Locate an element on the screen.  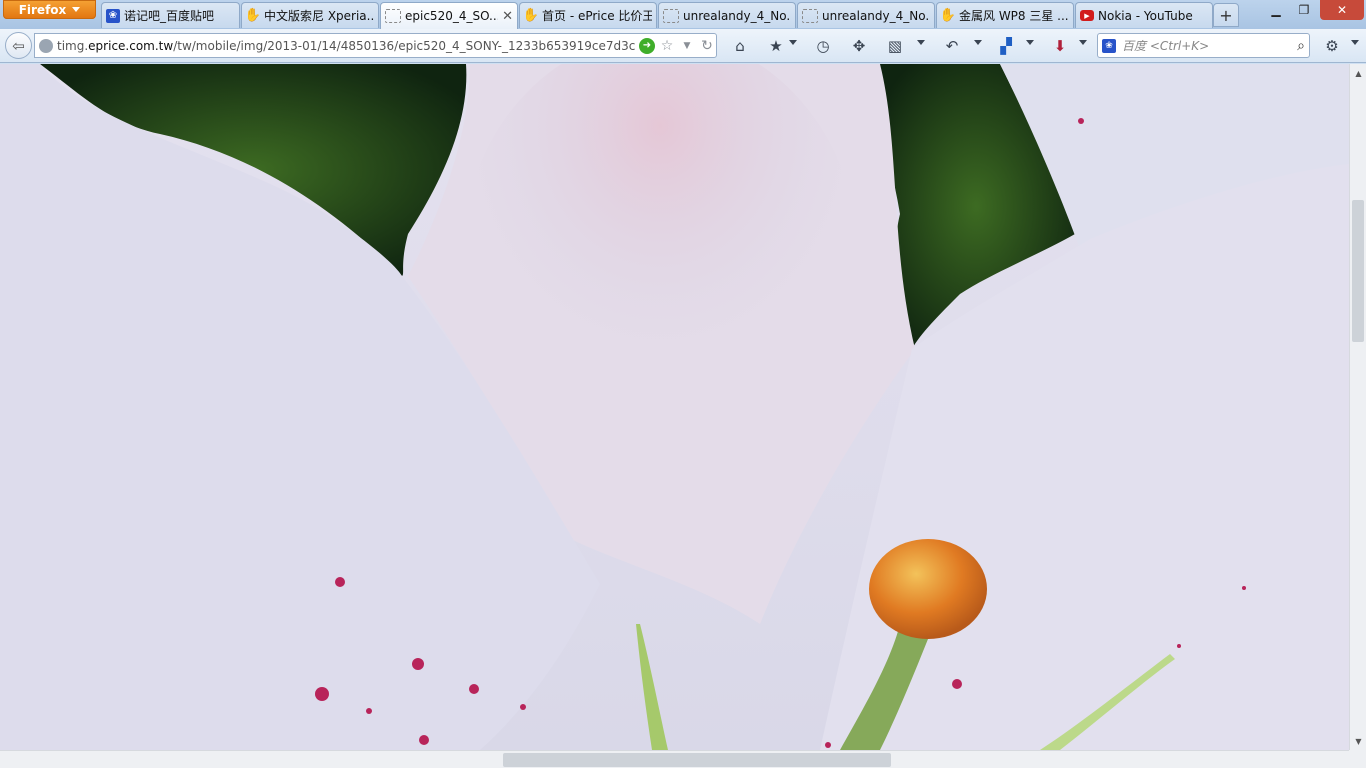
history-clock-icon: ◷ is located at coordinates (823, 46).